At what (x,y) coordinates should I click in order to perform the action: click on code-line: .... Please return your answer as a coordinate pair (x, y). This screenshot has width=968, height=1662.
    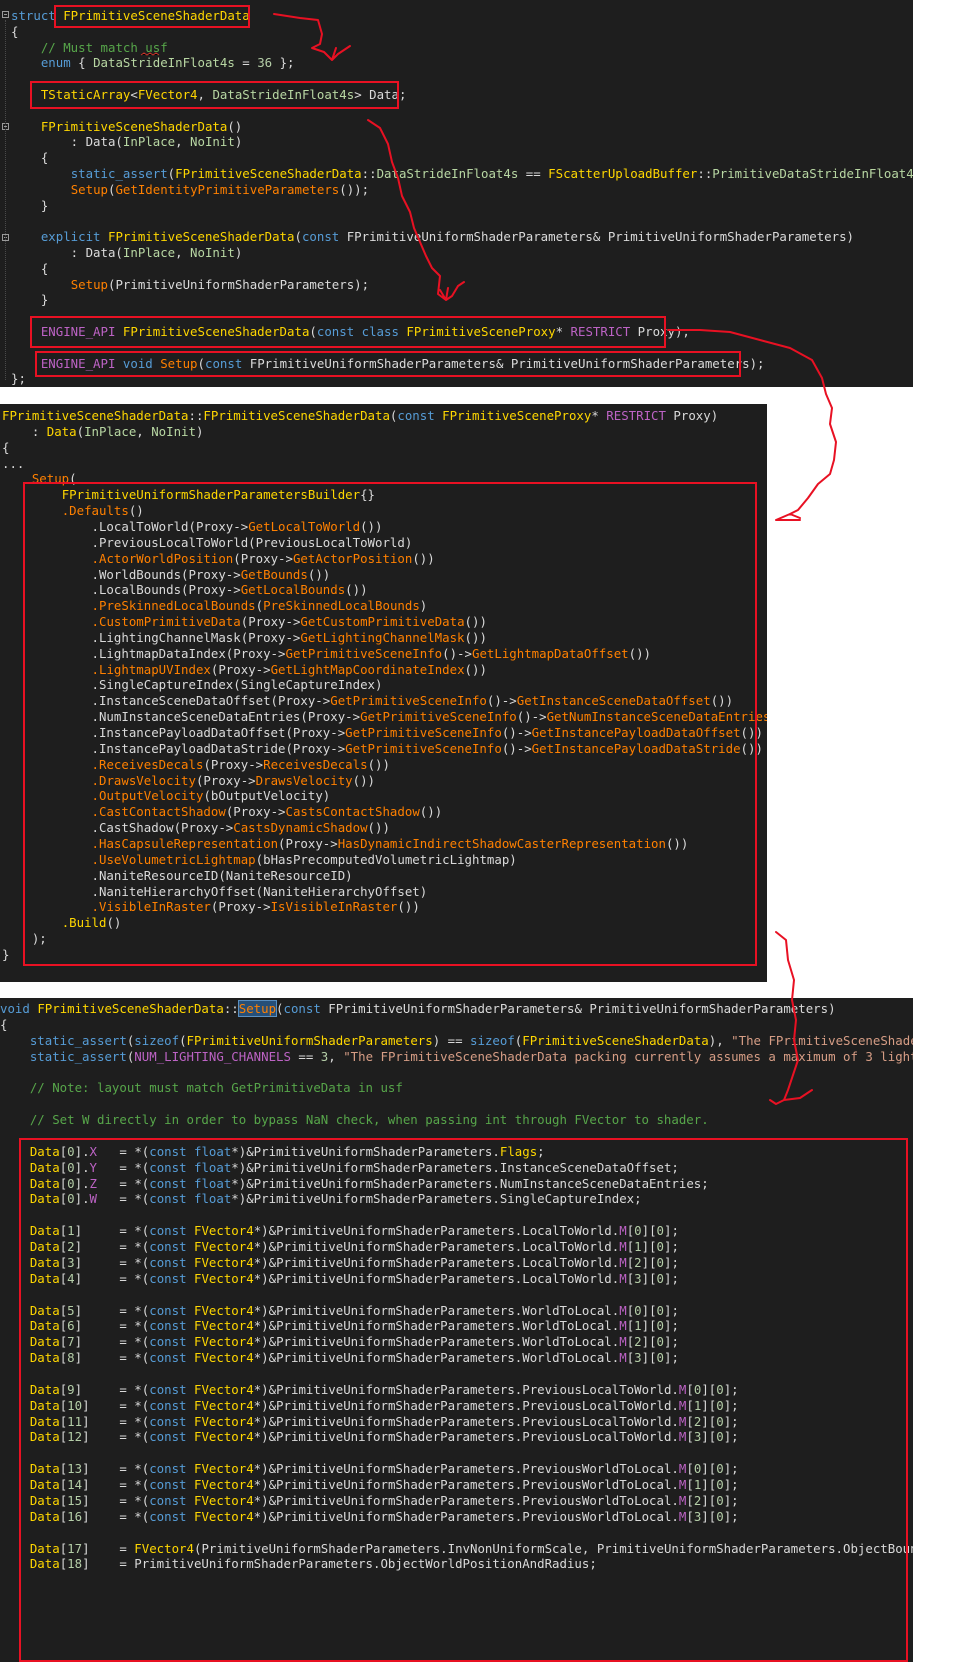
    Looking at the image, I should click on (13, 463).